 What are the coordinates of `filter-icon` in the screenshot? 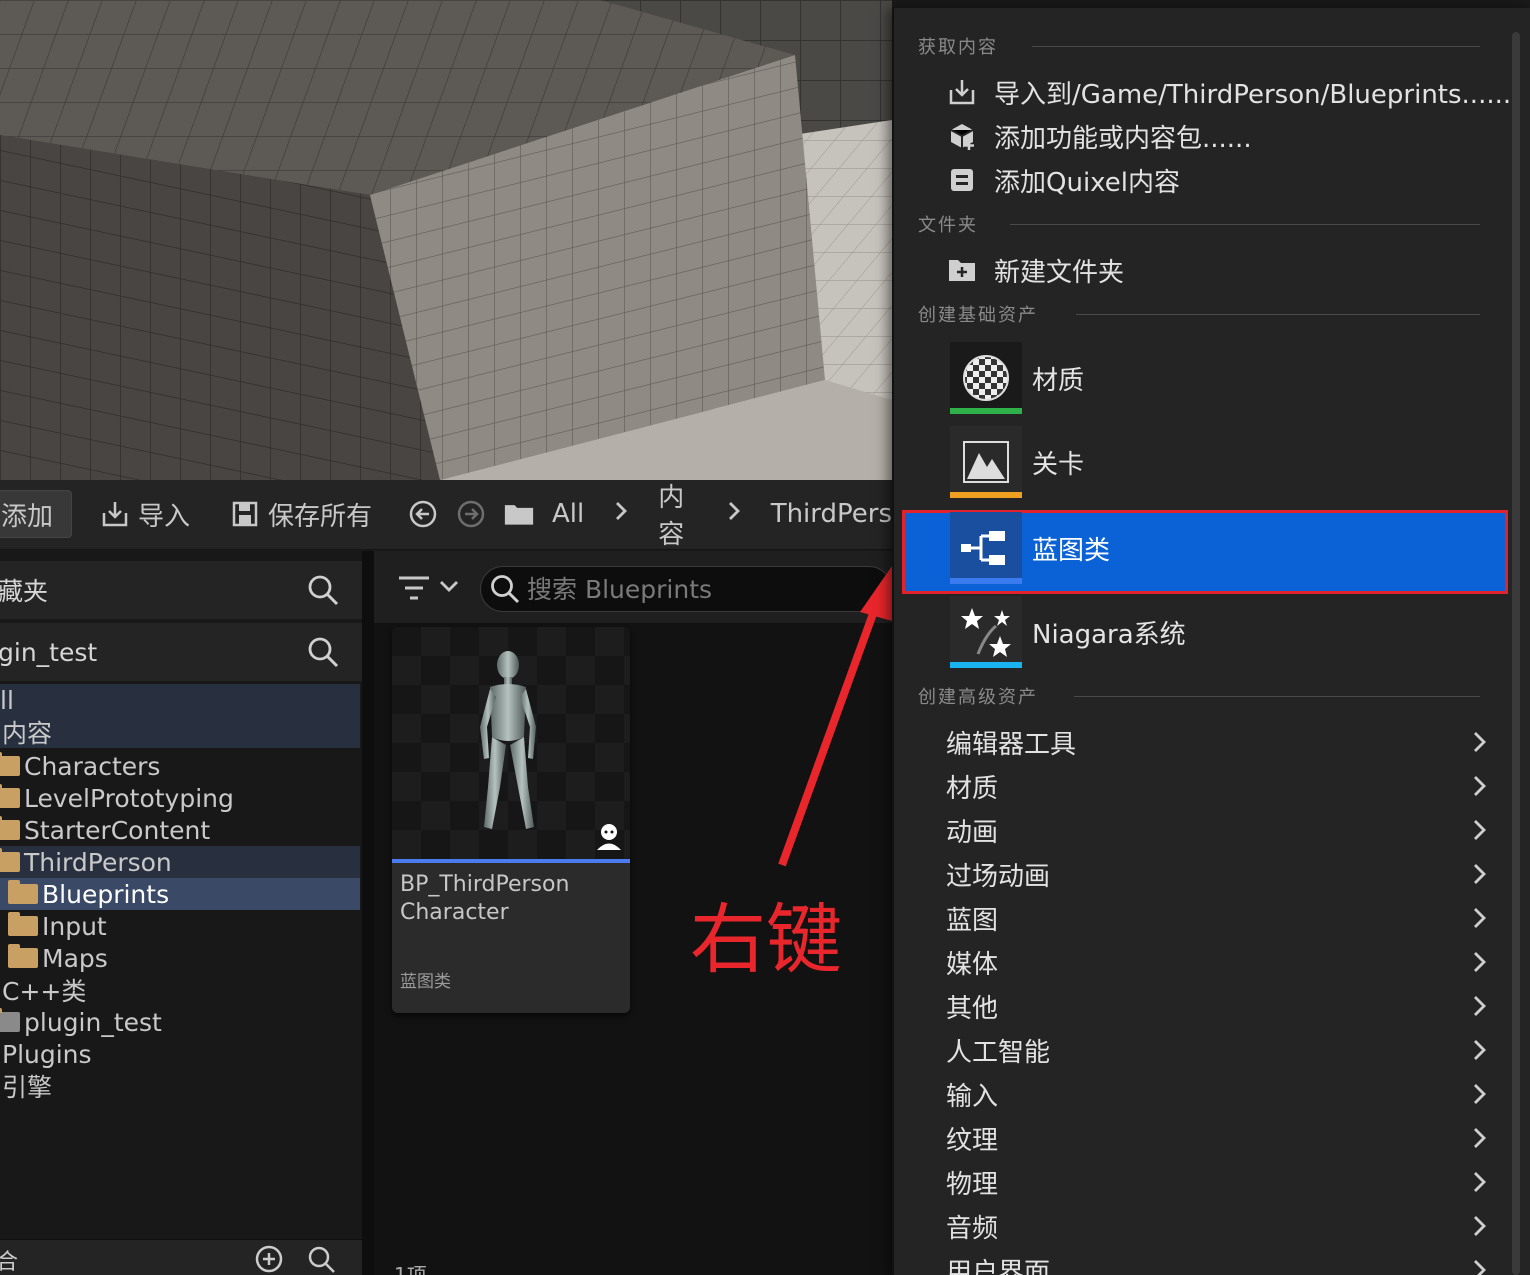 It's located at (414, 590).